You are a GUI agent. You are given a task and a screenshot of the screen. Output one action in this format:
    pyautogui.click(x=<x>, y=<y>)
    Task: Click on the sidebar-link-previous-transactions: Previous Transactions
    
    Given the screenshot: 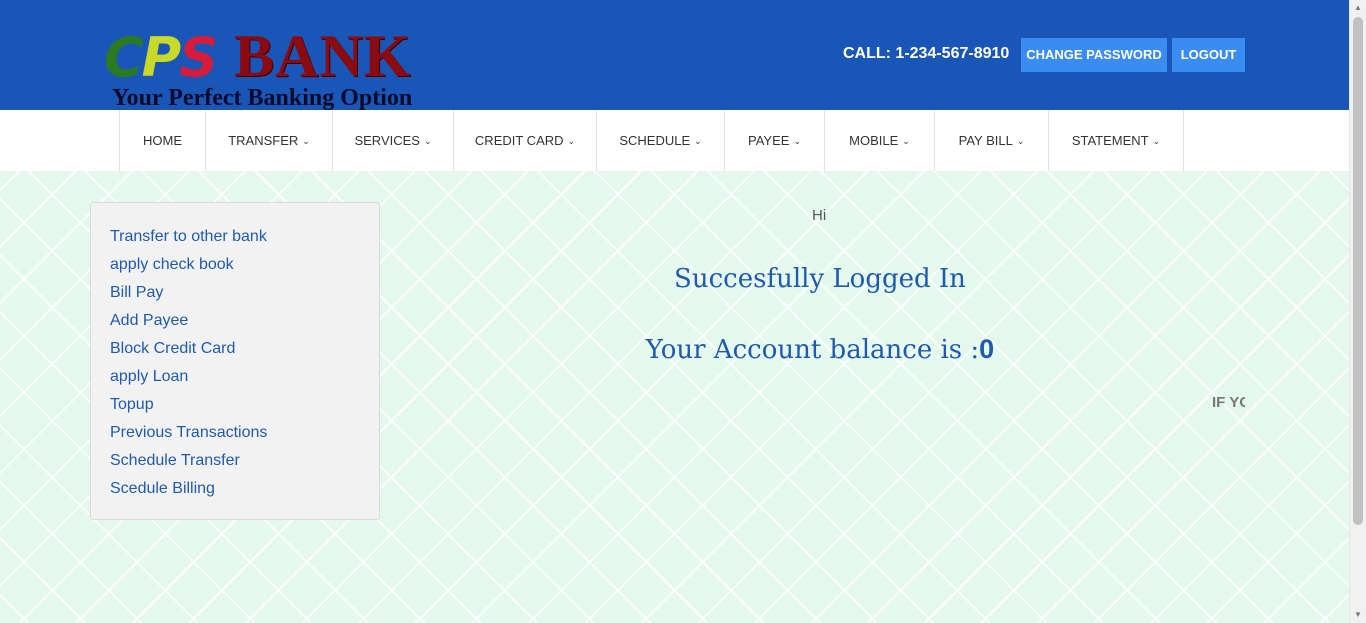 What is the action you would take?
    pyautogui.click(x=188, y=433)
    